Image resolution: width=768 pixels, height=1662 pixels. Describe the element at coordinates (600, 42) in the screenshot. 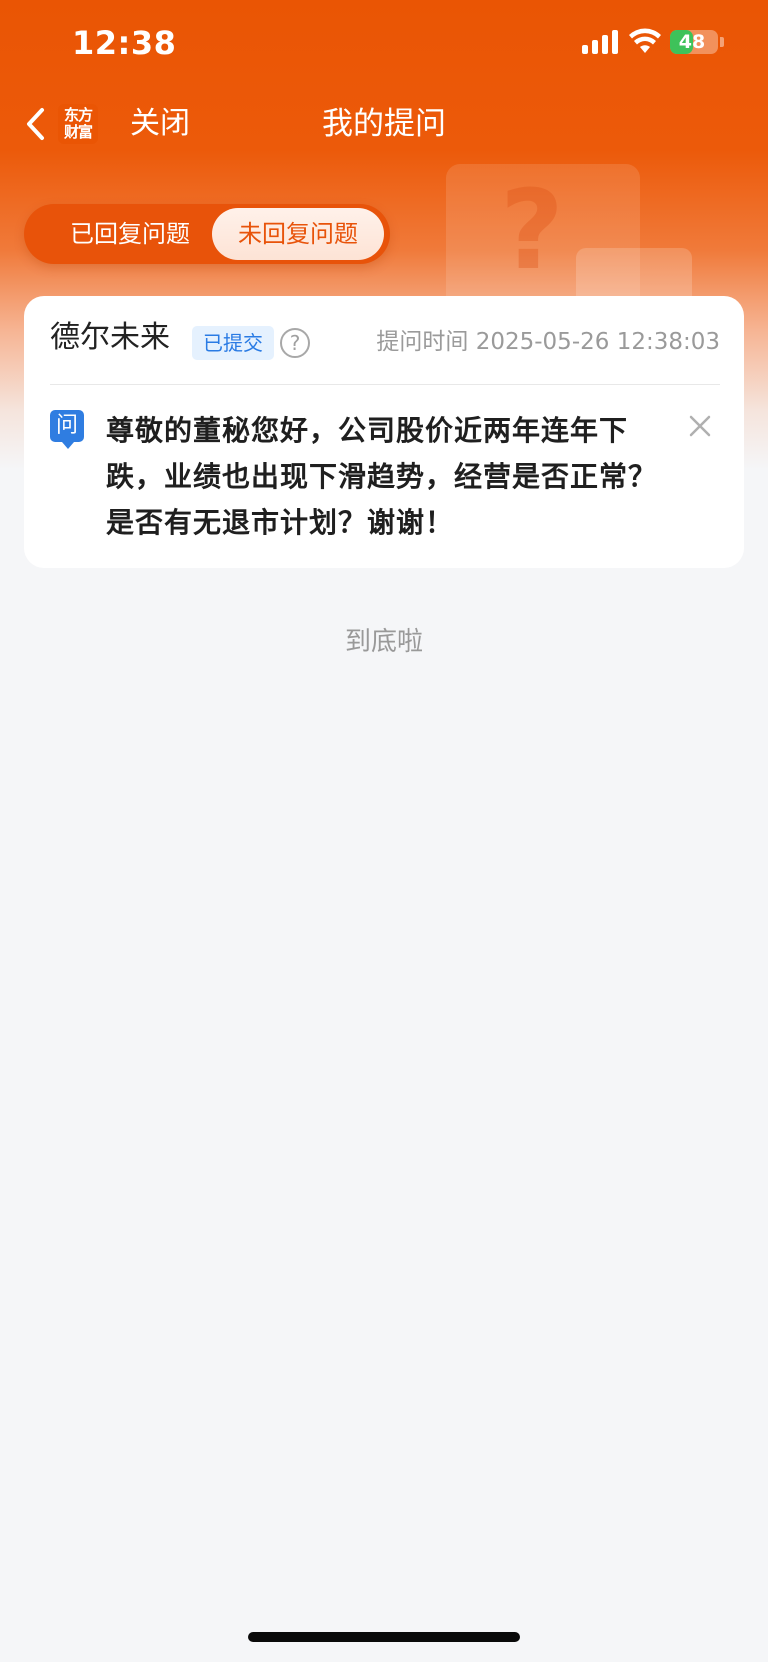

I see `signal-icon` at that location.